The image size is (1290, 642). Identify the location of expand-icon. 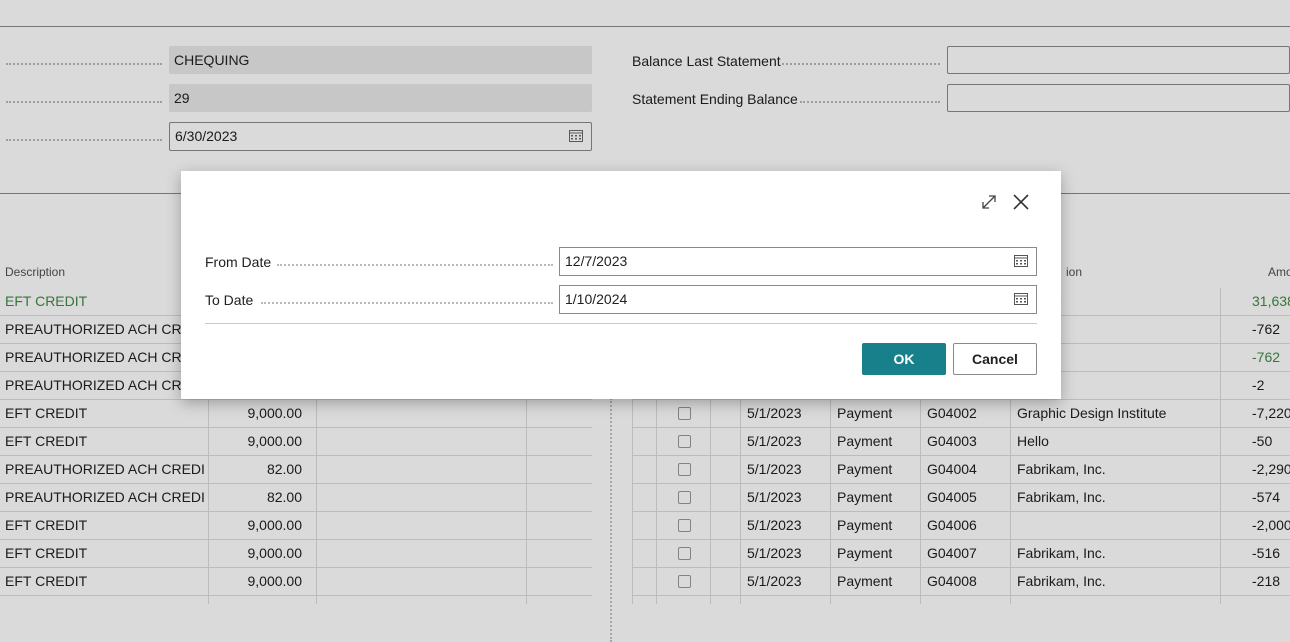
(989, 202).